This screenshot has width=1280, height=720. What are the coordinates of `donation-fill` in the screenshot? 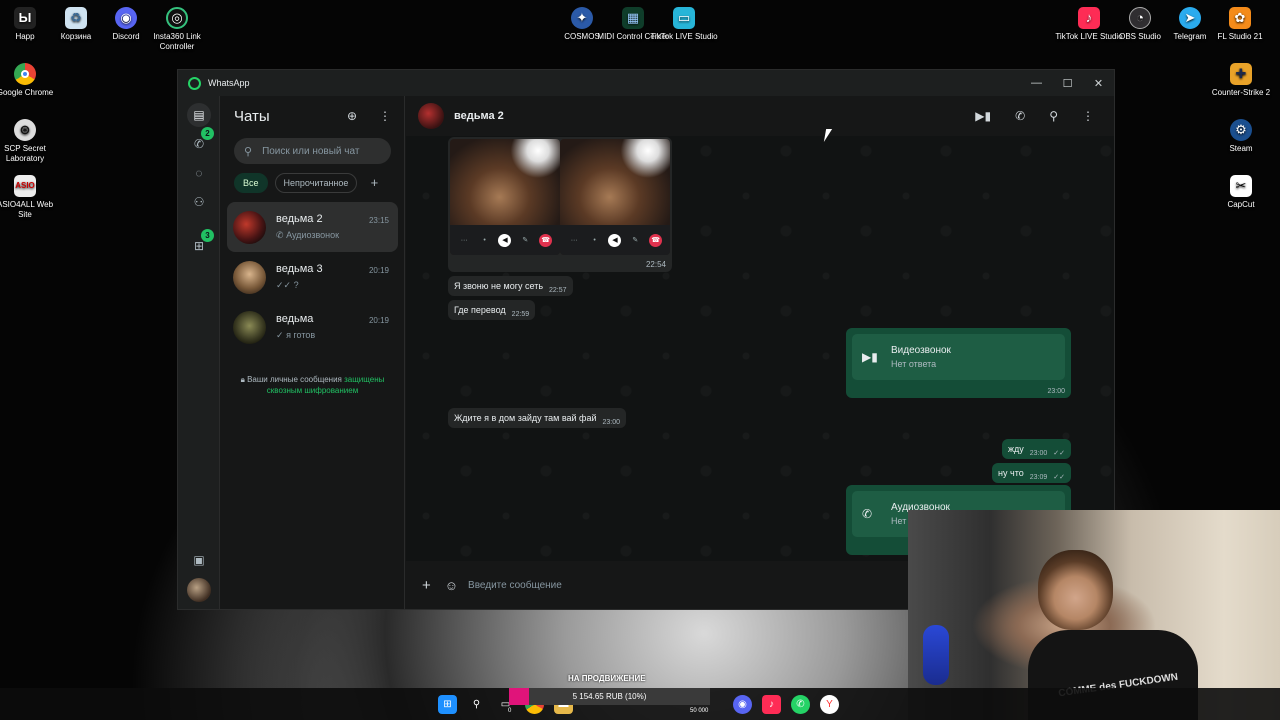 It's located at (519, 696).